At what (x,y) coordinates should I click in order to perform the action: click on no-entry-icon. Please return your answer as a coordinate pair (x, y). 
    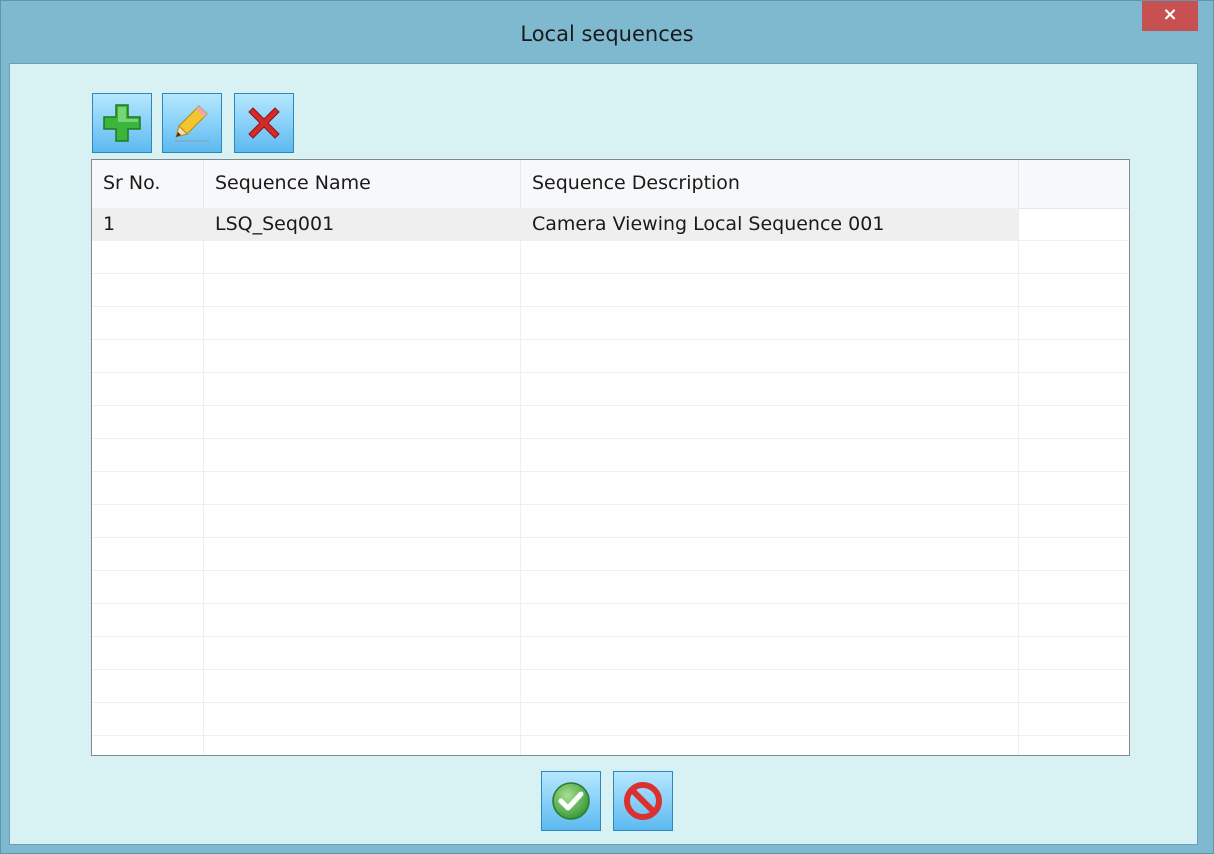
    Looking at the image, I should click on (643, 801).